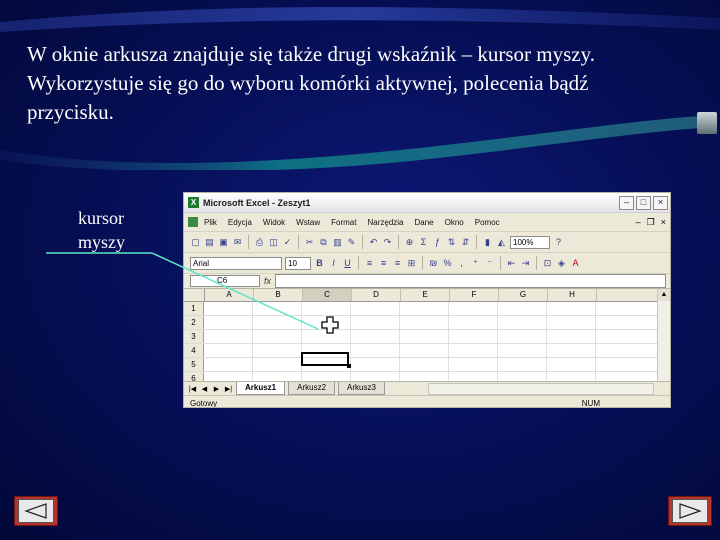  I want to click on align-right-icon: ≡, so click(397, 263).